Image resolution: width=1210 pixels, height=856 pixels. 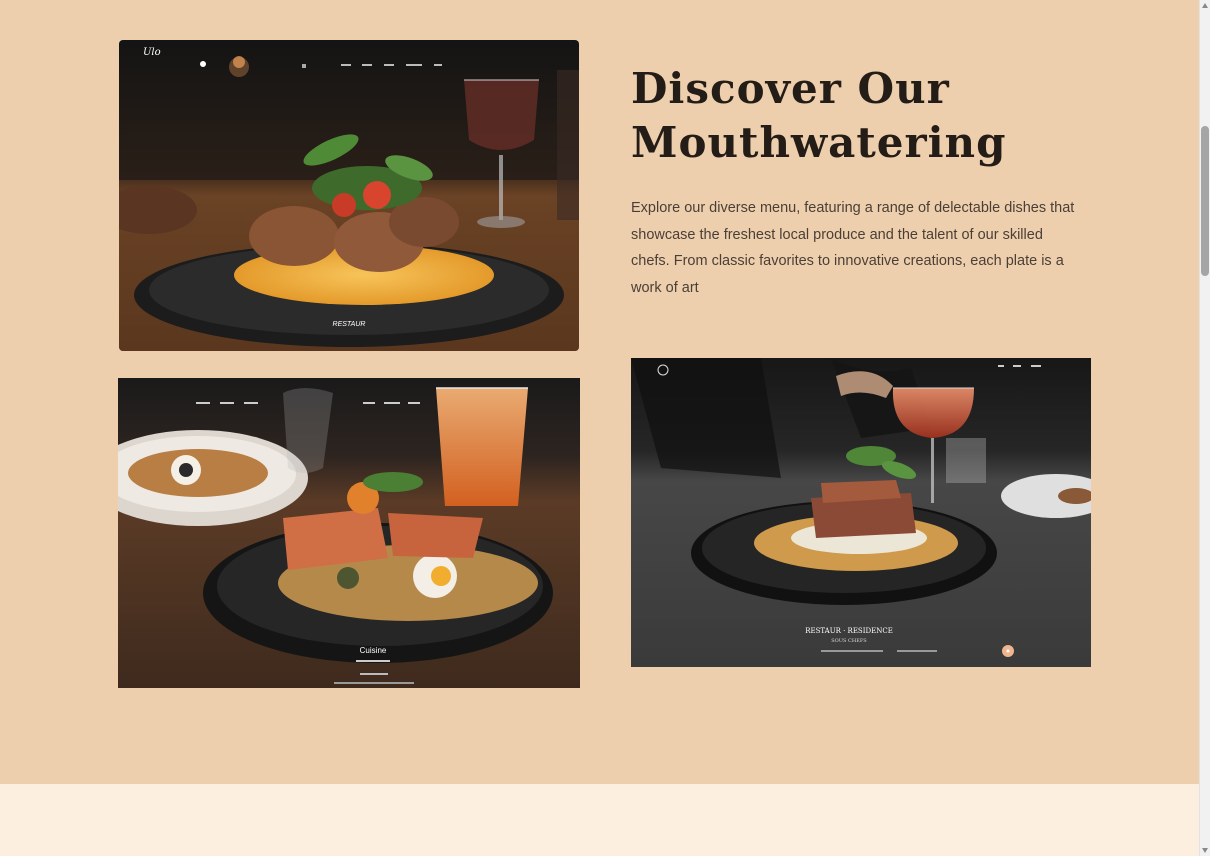 I want to click on svg-text: Cuisine, so click(x=373, y=650).